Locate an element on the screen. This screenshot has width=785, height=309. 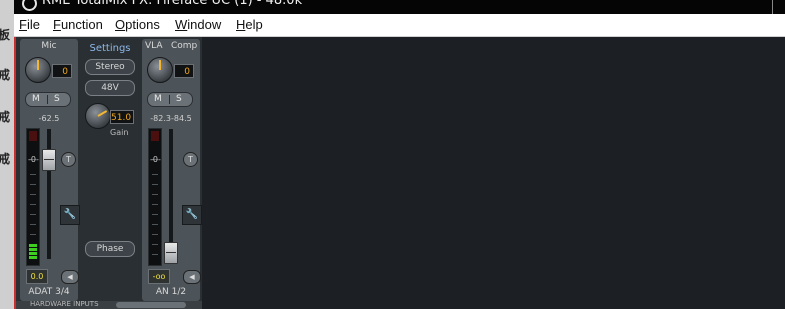
stereo-button: Stereo is located at coordinates (110, 67).